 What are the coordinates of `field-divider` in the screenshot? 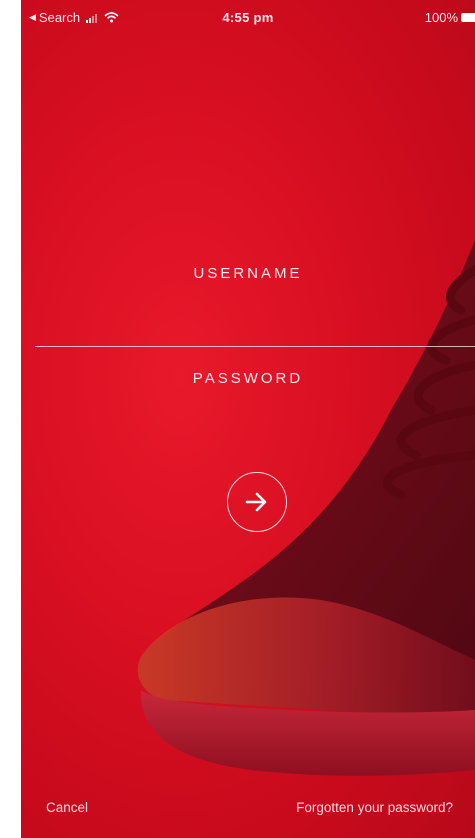 It's located at (255, 346).